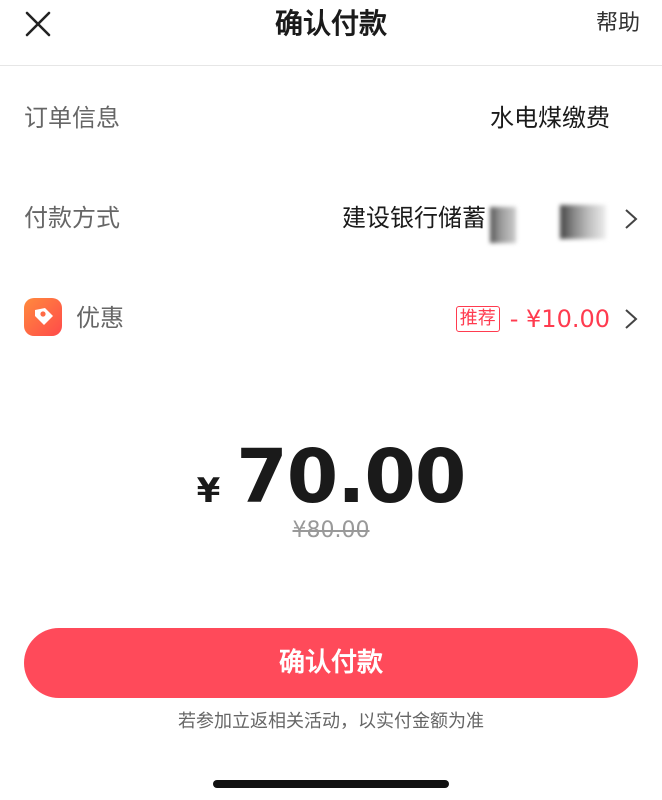 This screenshot has height=800, width=662. I want to click on recommend-badge: 推荐, so click(477, 319).